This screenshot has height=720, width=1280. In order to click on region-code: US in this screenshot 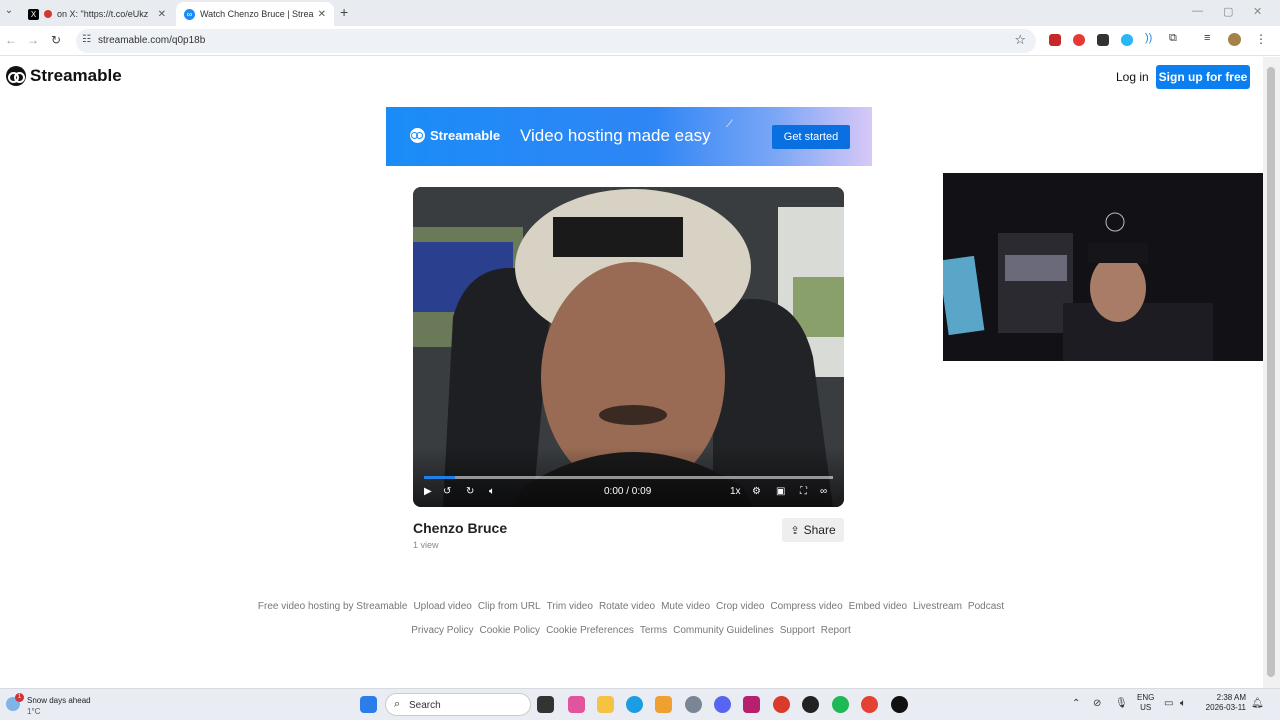, I will do `click(1146, 707)`.